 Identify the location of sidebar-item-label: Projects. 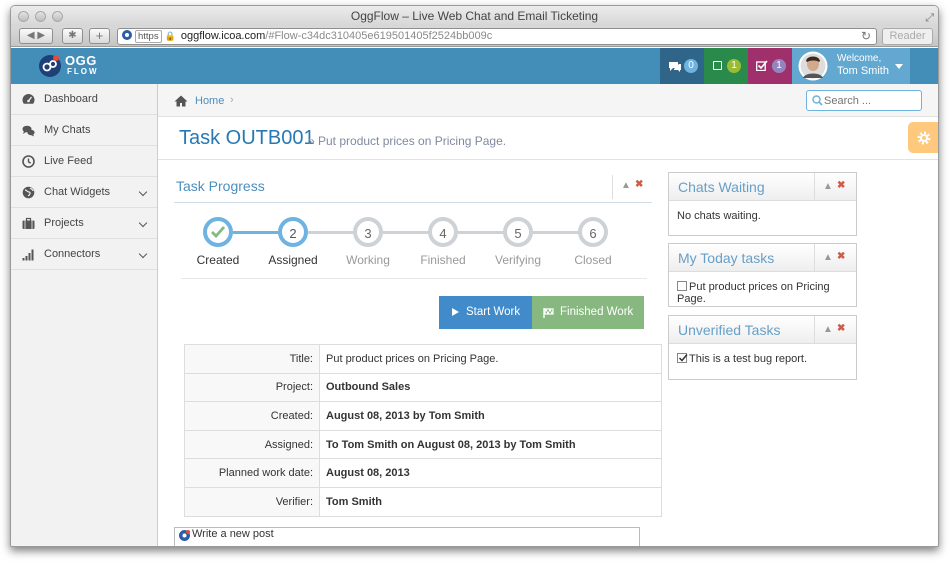
(64, 223).